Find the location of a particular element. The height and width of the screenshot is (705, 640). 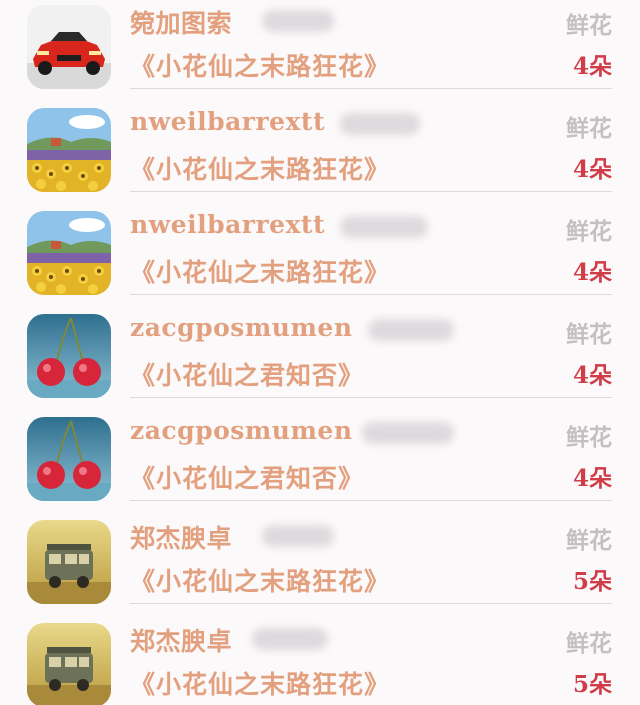

red-car-icon is located at coordinates (69, 47).